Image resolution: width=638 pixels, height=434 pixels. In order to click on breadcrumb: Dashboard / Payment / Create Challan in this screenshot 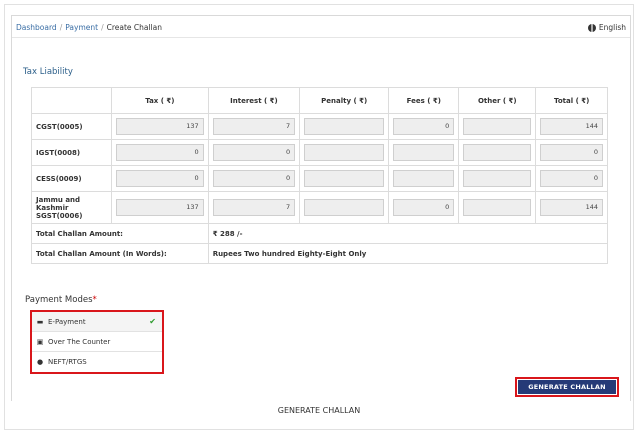, I will do `click(89, 27)`.